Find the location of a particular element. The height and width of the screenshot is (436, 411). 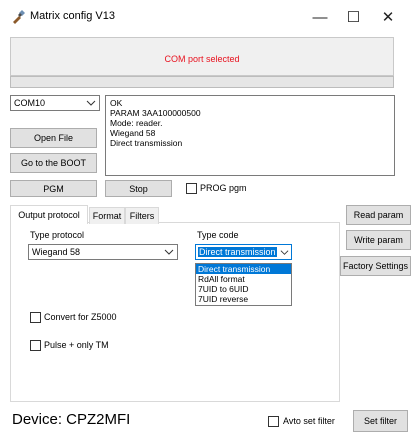

dropdown-option: 7UID to 6UID is located at coordinates (243, 289).